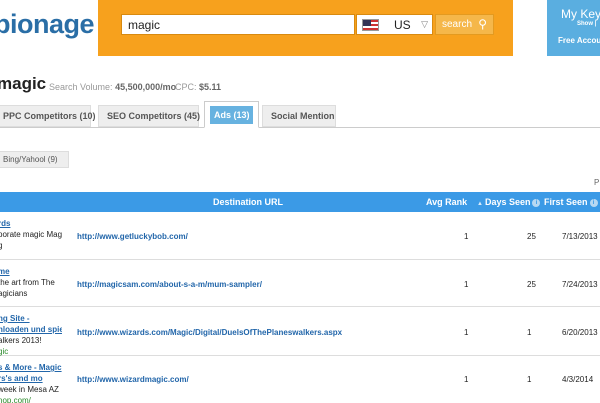 This screenshot has height=403, width=600. What do you see at coordinates (47, 24) in the screenshot?
I see `logo: pionage` at bounding box center [47, 24].